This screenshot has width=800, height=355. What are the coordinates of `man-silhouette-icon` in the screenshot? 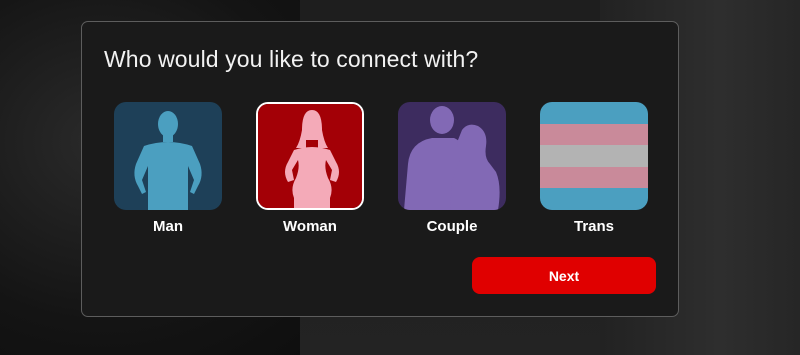 It's located at (168, 156).